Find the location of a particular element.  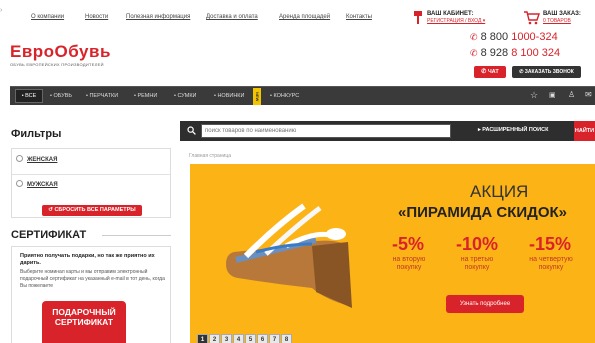

cat-shoes: • ОБУВЬ is located at coordinates (61, 96).